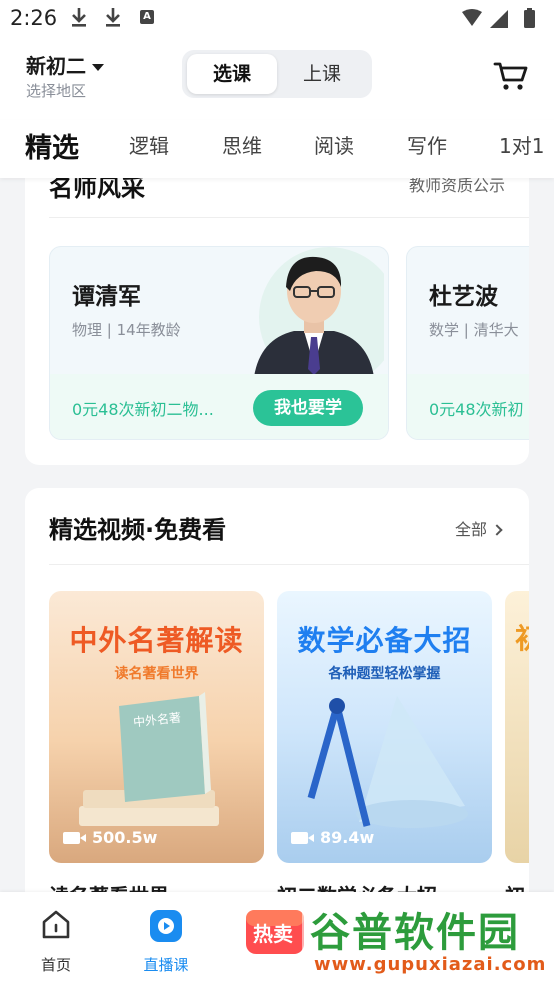  I want to click on teacher-meta: 物理 | 14年教龄, so click(126, 330).